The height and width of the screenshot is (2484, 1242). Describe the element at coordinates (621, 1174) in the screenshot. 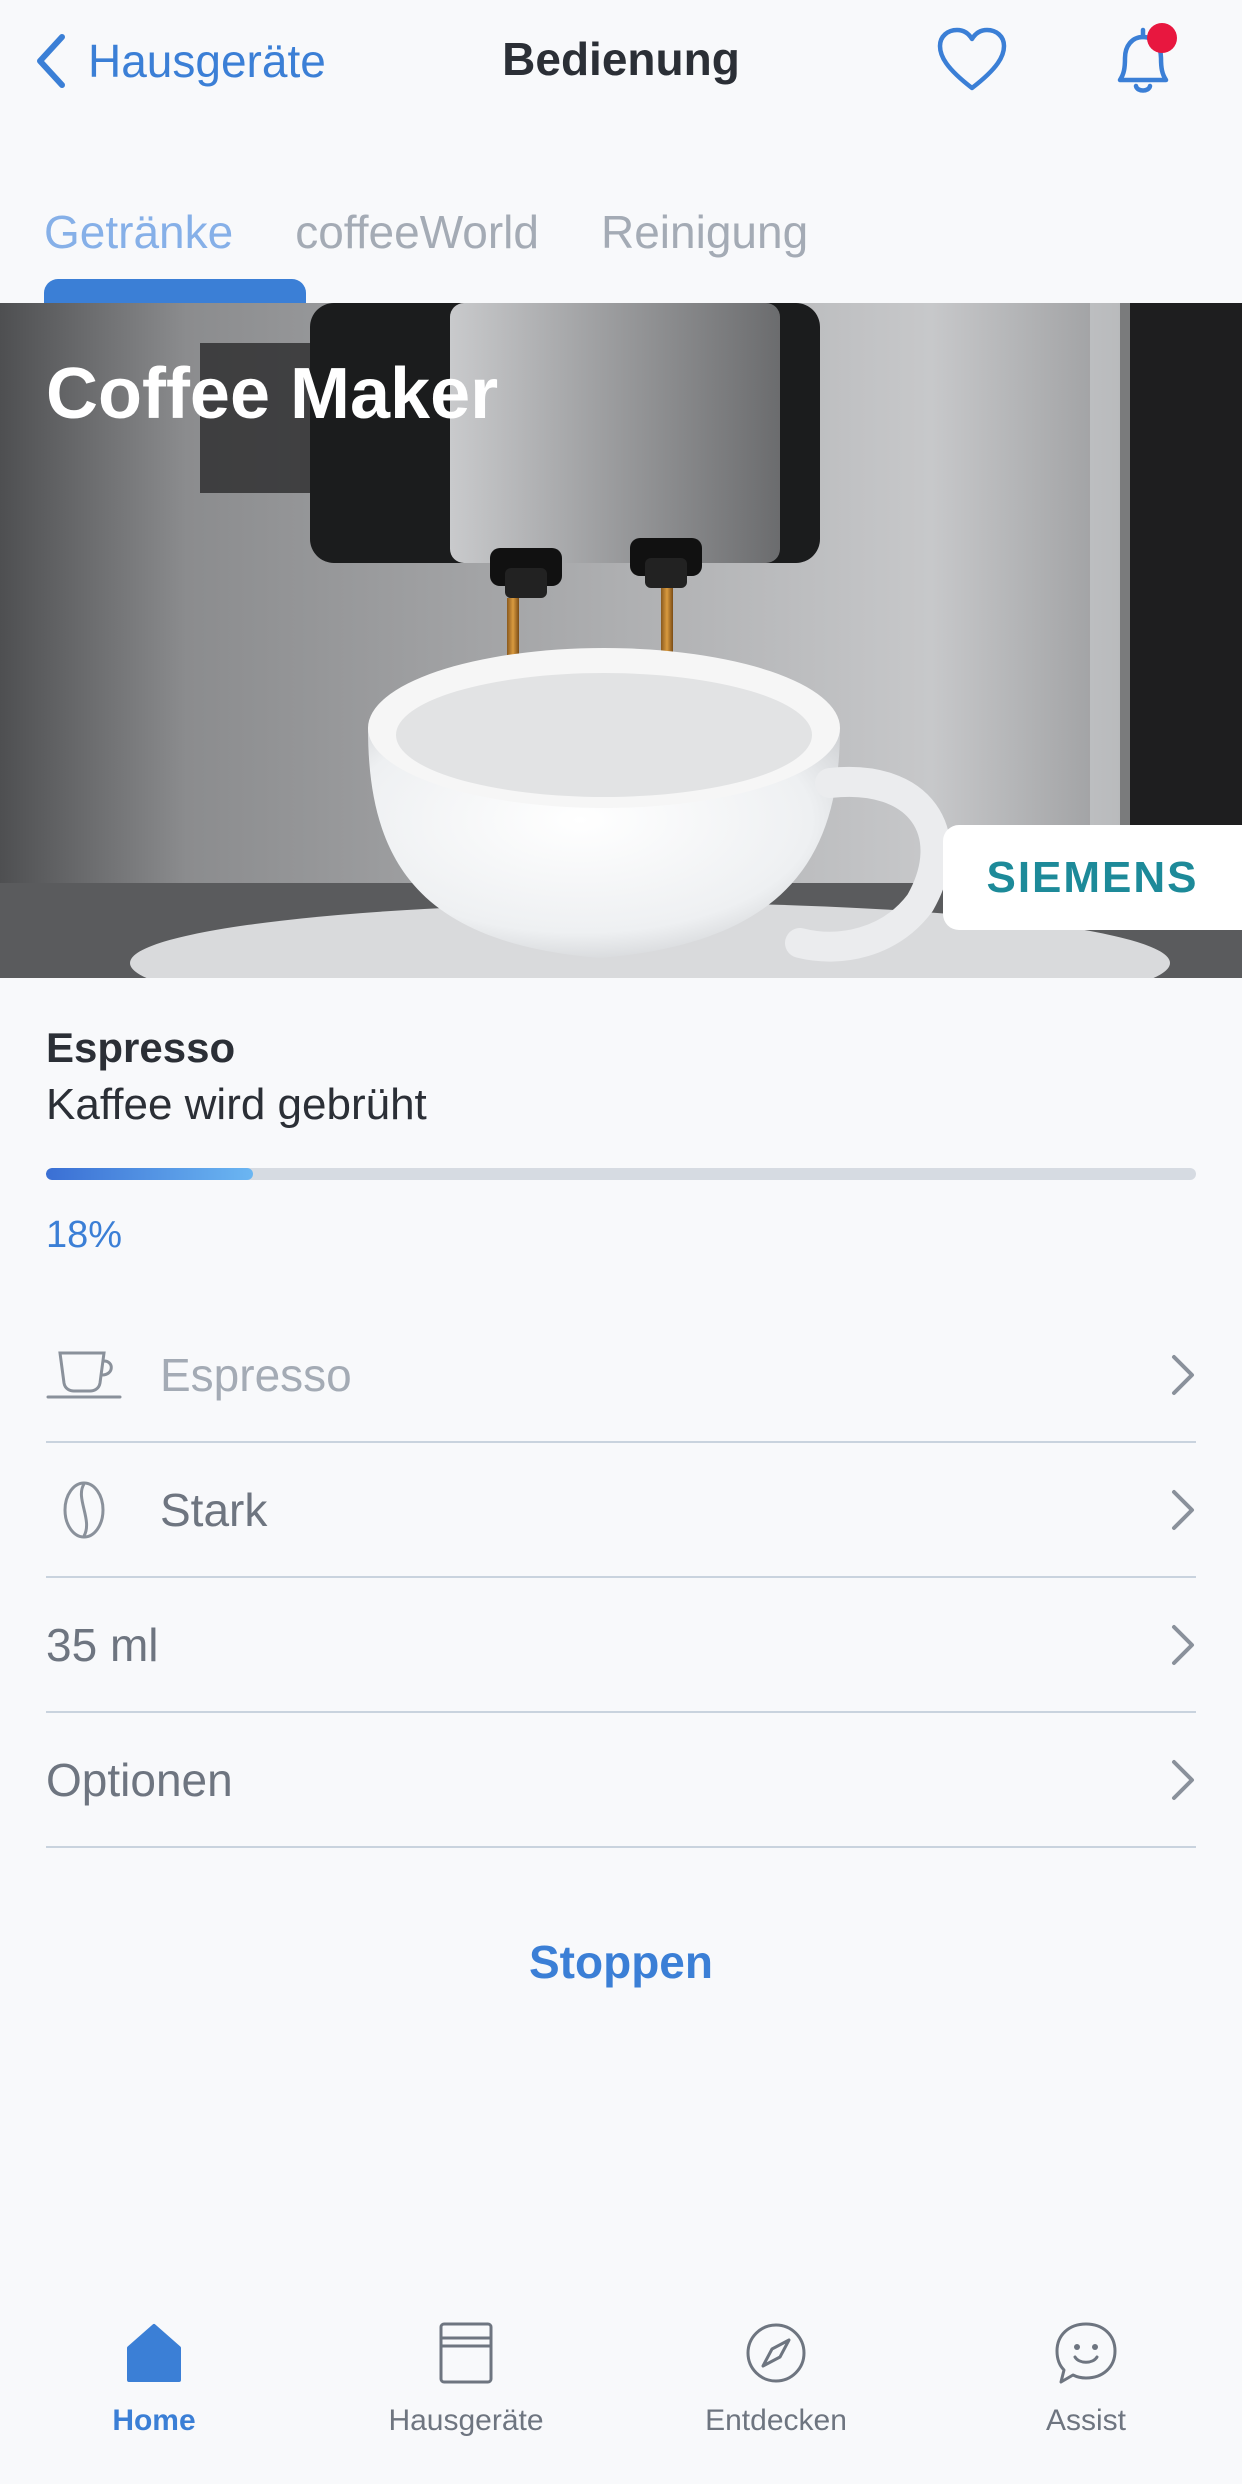

I see `progress-bar` at that location.